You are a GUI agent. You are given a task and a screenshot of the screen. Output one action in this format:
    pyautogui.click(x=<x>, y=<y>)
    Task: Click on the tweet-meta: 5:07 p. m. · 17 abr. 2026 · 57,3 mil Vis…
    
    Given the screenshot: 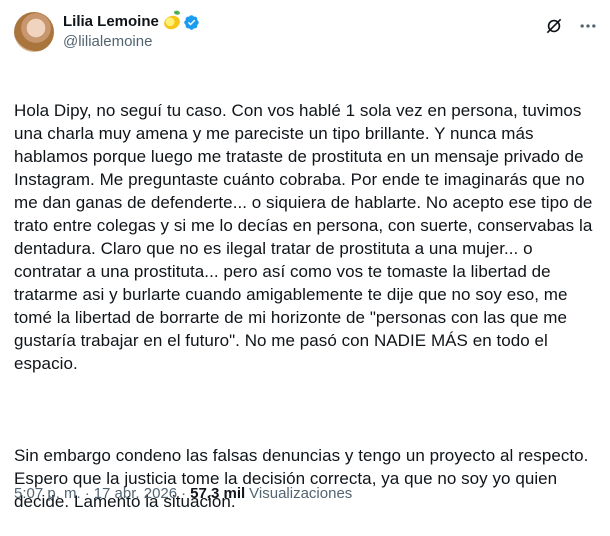 What is the action you would take?
    pyautogui.click(x=183, y=493)
    